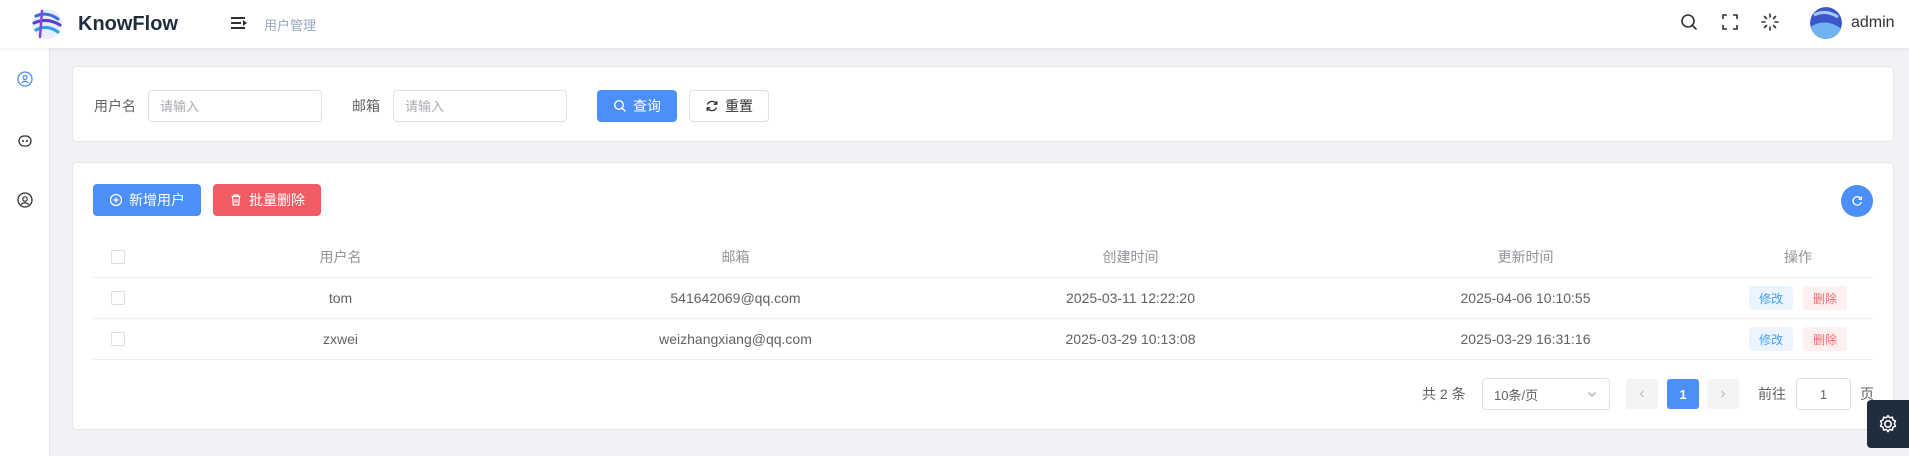  What do you see at coordinates (239, 23) in the screenshot?
I see `sidebar-toggle-icon` at bounding box center [239, 23].